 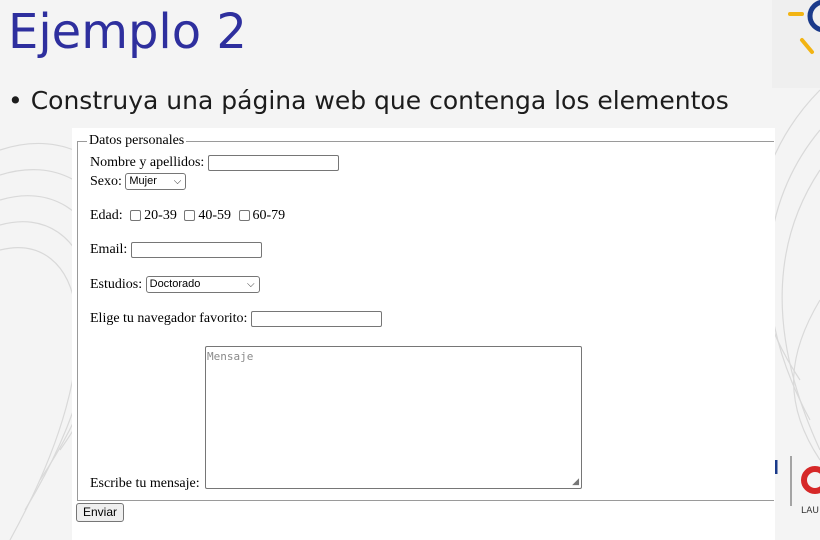 I want to click on submit-button: Enviar, so click(x=100, y=512).